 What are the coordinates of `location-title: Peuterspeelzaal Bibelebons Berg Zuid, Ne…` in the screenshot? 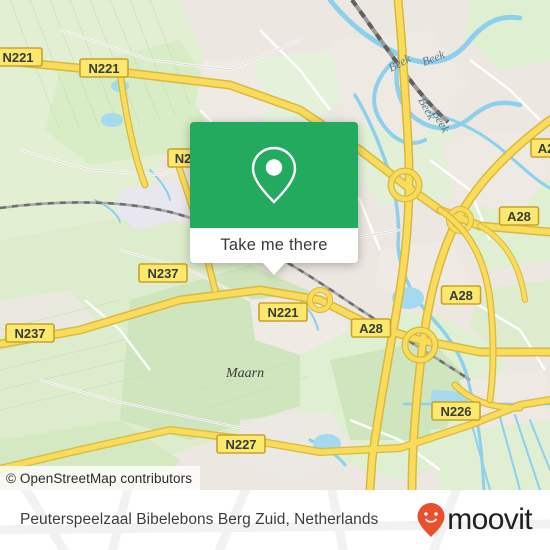 It's located at (199, 519).